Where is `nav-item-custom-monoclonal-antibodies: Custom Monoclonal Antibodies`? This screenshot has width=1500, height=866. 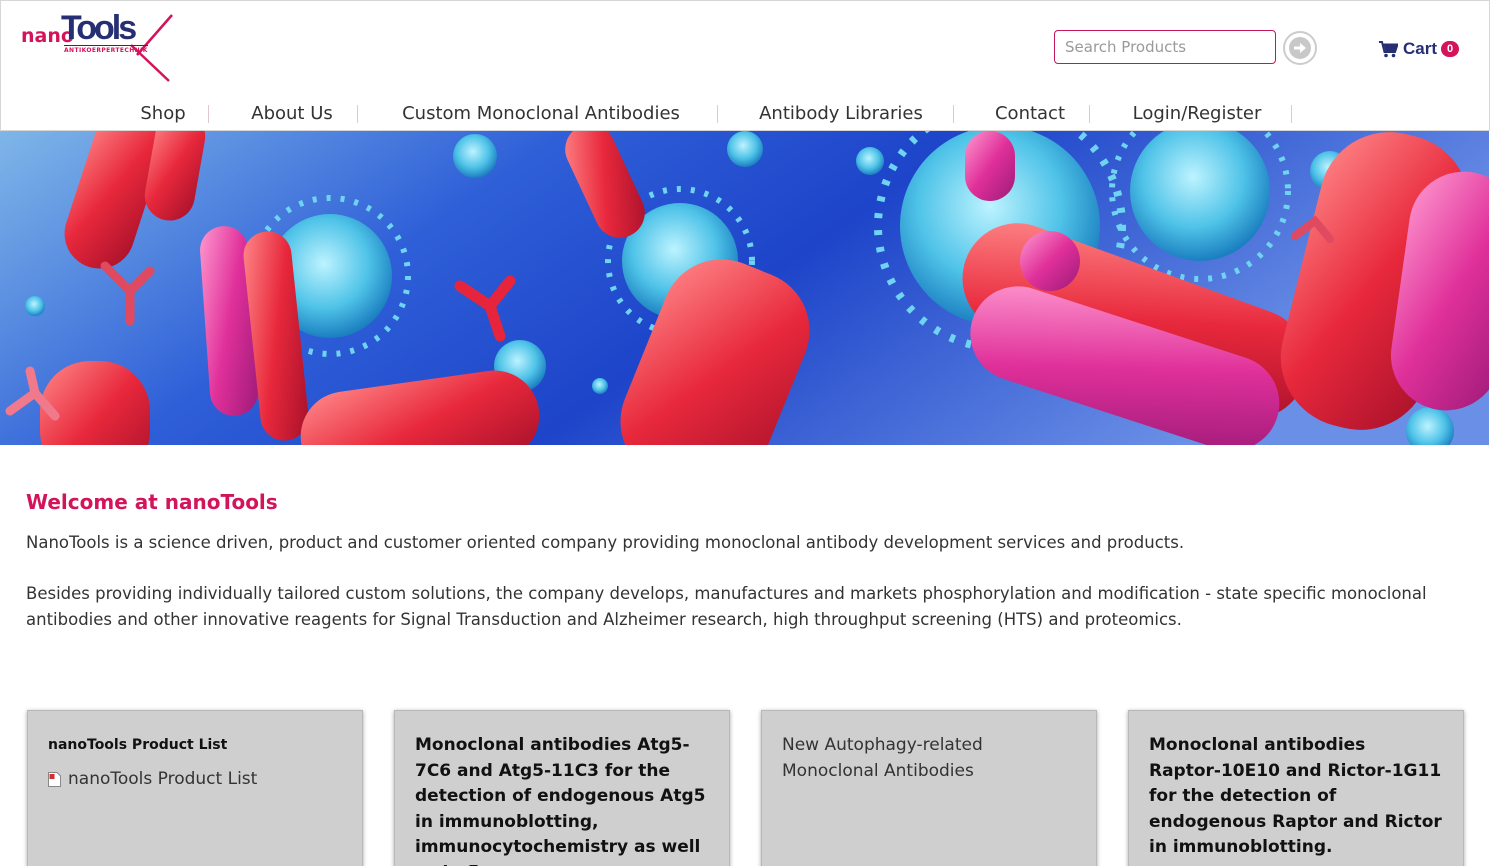 nav-item-custom-monoclonal-antibodies: Custom Monoclonal Antibodies is located at coordinates (541, 114).